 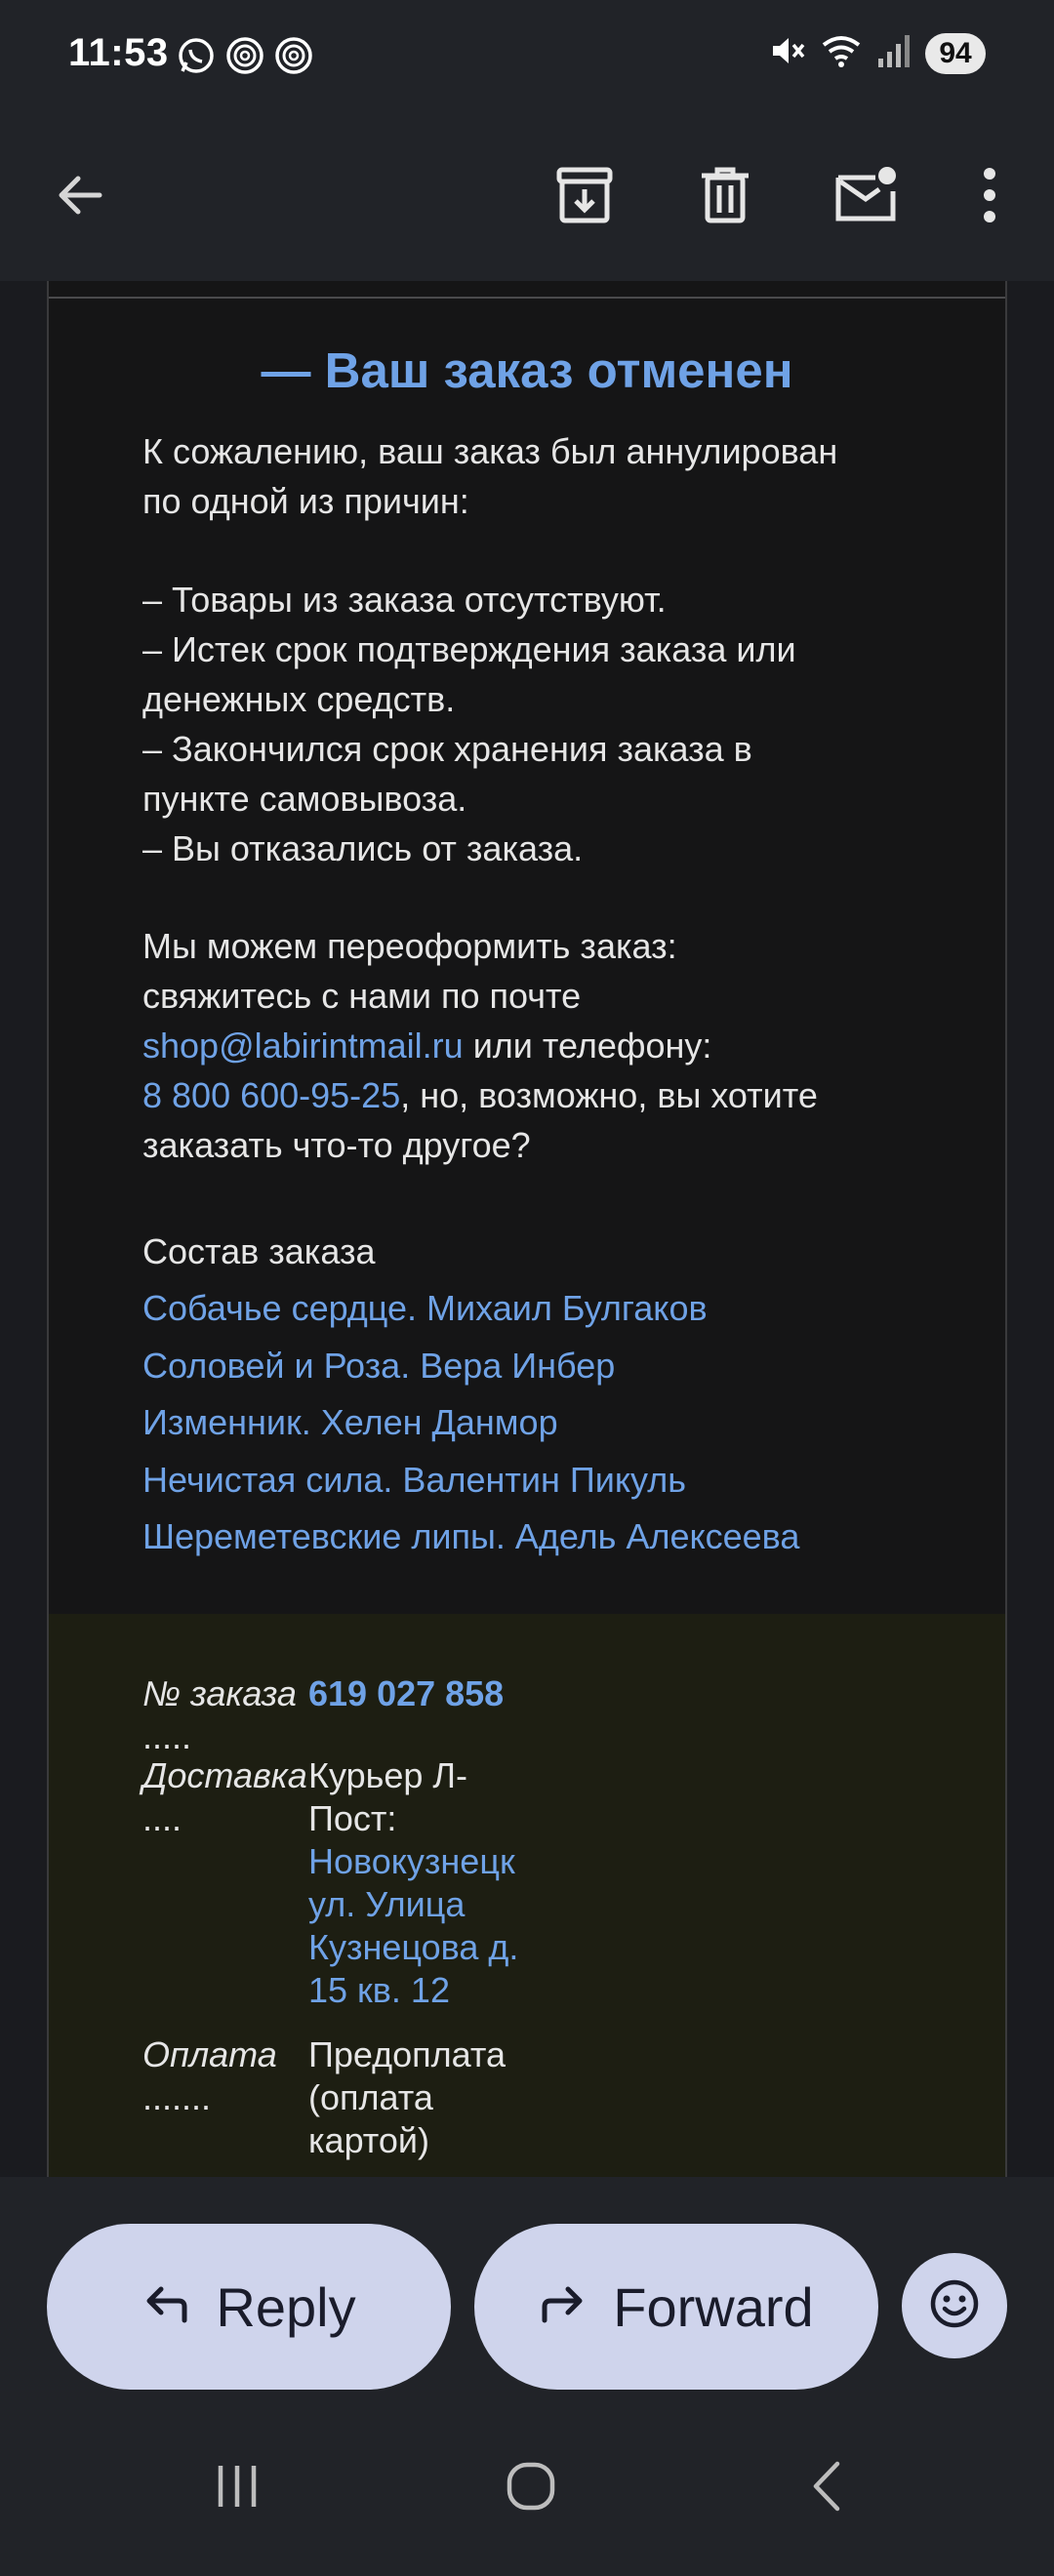 What do you see at coordinates (562, 1423) in the screenshot?
I see `order-item-link: Изменник. Хелен Данмор` at bounding box center [562, 1423].